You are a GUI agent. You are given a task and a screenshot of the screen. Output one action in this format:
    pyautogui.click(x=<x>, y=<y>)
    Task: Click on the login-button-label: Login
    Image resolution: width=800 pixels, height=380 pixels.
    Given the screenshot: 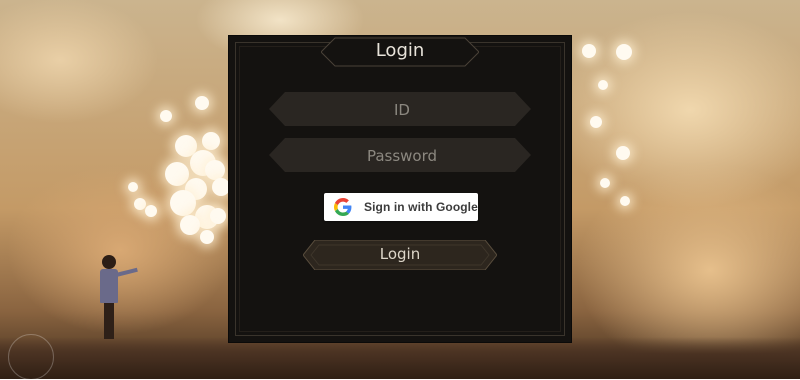 What is the action you would take?
    pyautogui.click(x=400, y=254)
    